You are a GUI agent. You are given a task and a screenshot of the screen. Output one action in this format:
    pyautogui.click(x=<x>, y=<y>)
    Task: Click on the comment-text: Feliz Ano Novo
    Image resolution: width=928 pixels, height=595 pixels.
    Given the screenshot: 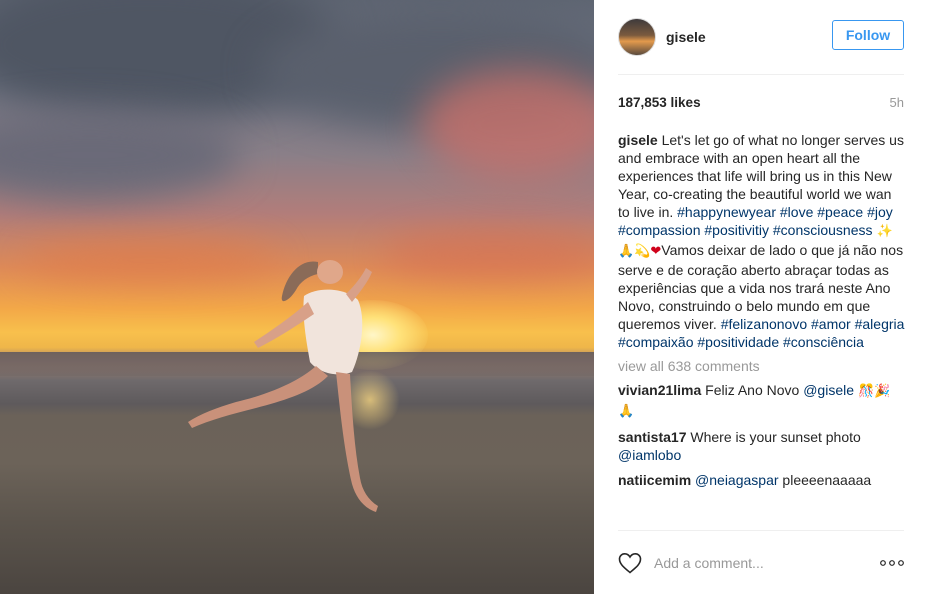 What is the action you would take?
    pyautogui.click(x=752, y=390)
    